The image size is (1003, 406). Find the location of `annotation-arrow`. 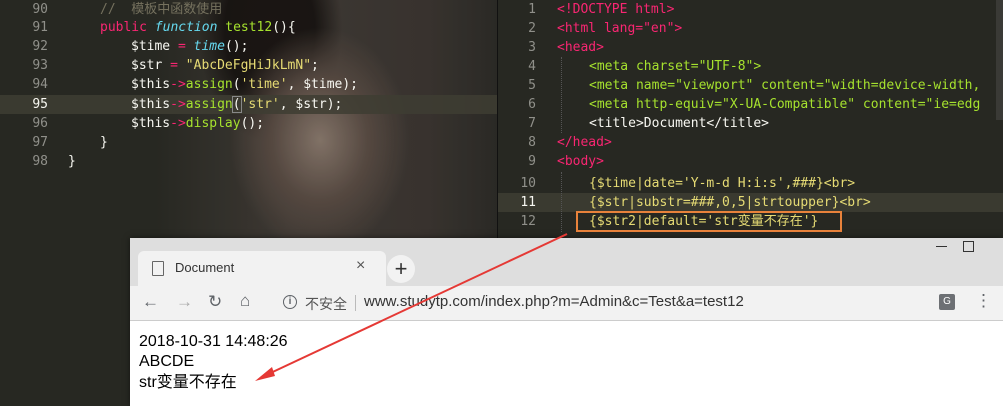

annotation-arrow is located at coordinates (411, 307).